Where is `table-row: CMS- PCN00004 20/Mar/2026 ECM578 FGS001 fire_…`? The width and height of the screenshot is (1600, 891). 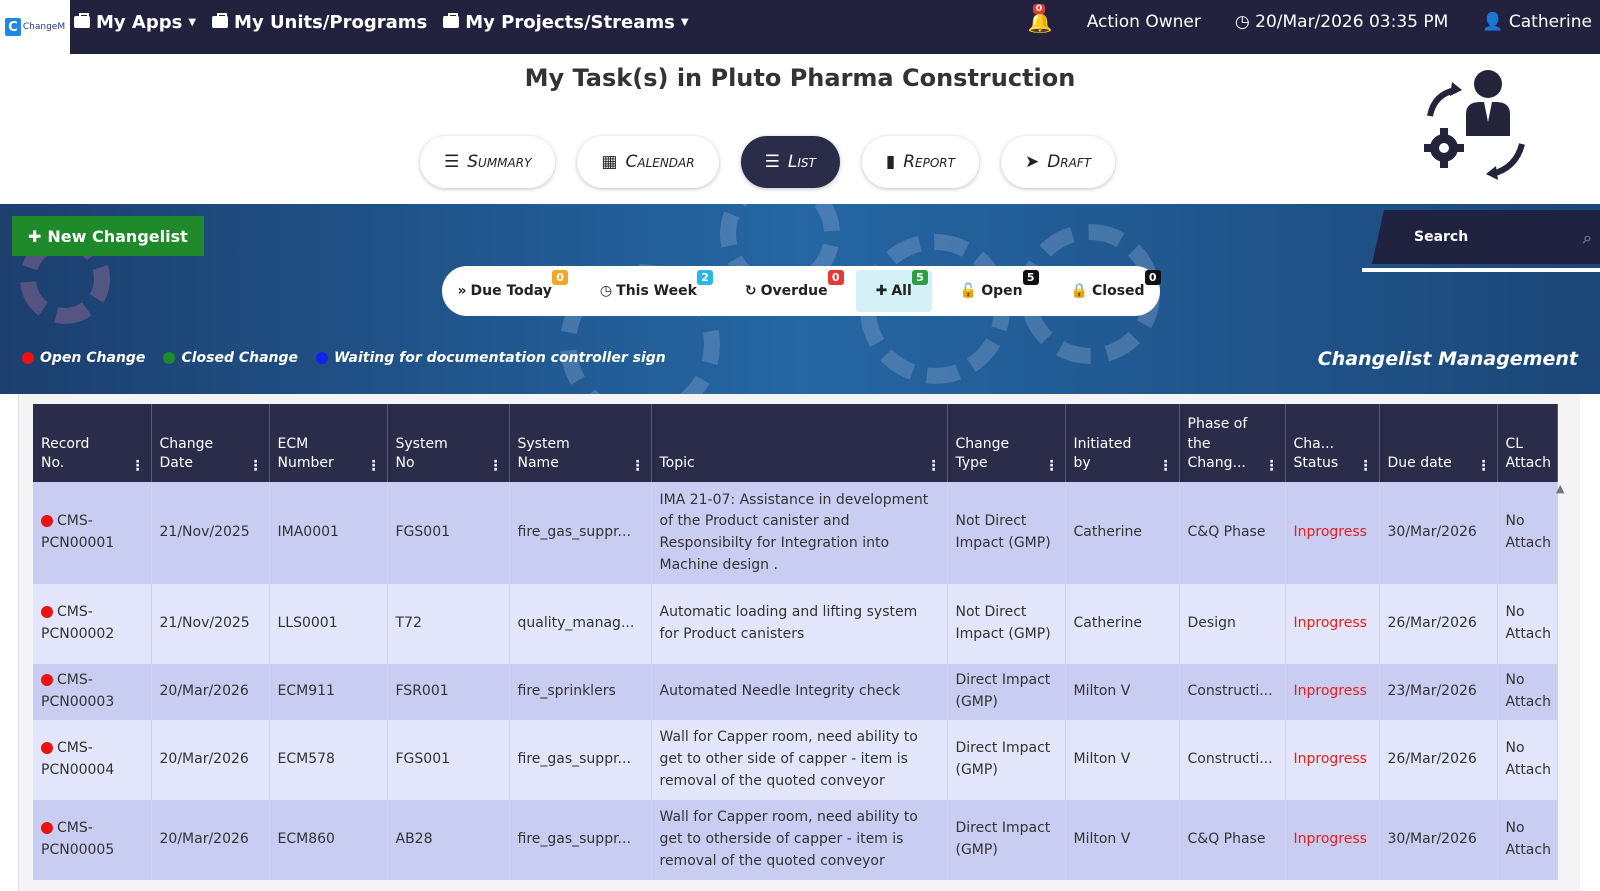
table-row: CMS- PCN00004 20/Mar/2026 ECM578 FGS001 fire_… is located at coordinates (795, 760).